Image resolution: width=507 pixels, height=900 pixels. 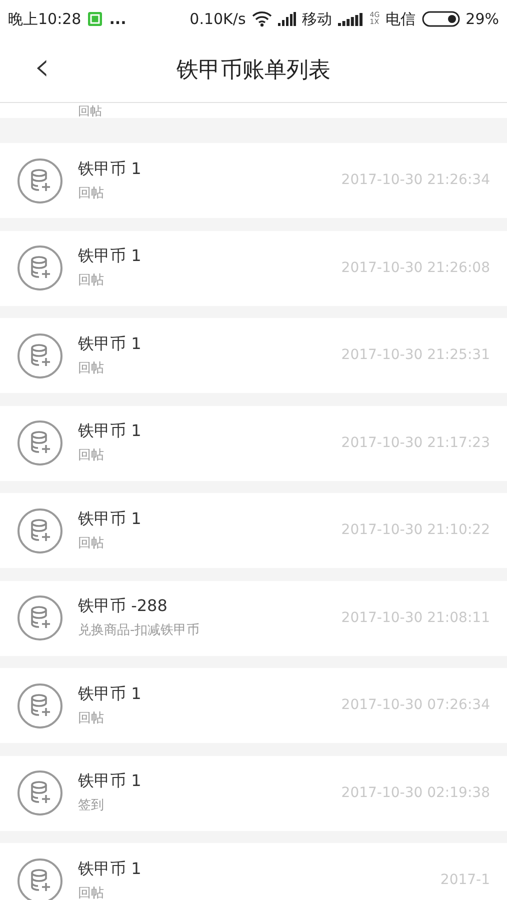 I want to click on bill-subtitle: 签到, so click(x=91, y=806).